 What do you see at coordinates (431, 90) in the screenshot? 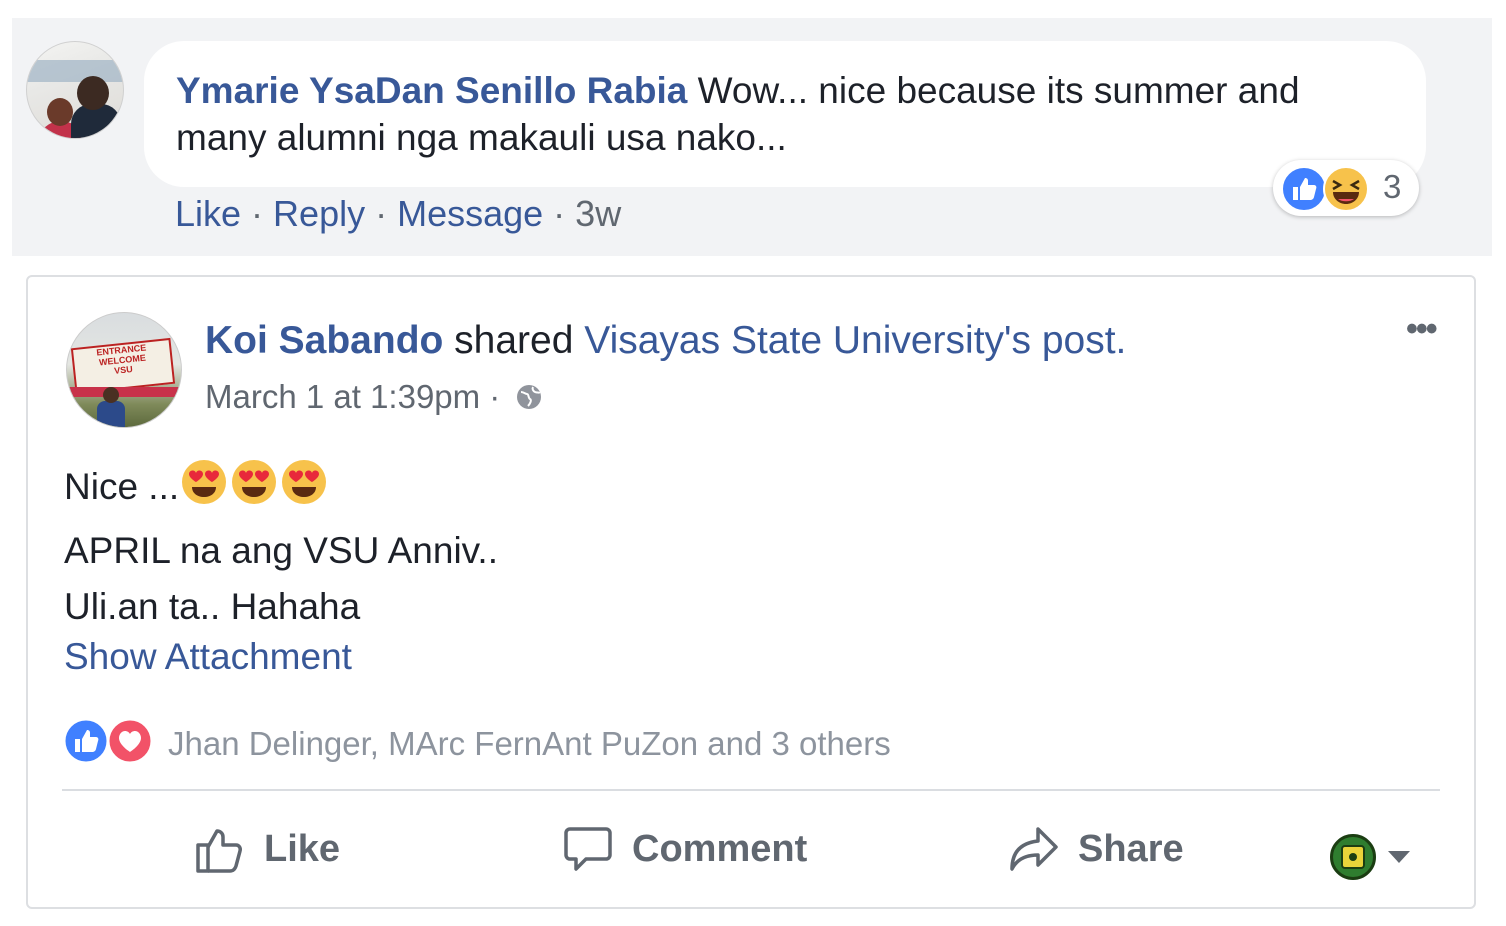
I see `comment-author: Ymarie YsaDan Senillo Rabia` at bounding box center [431, 90].